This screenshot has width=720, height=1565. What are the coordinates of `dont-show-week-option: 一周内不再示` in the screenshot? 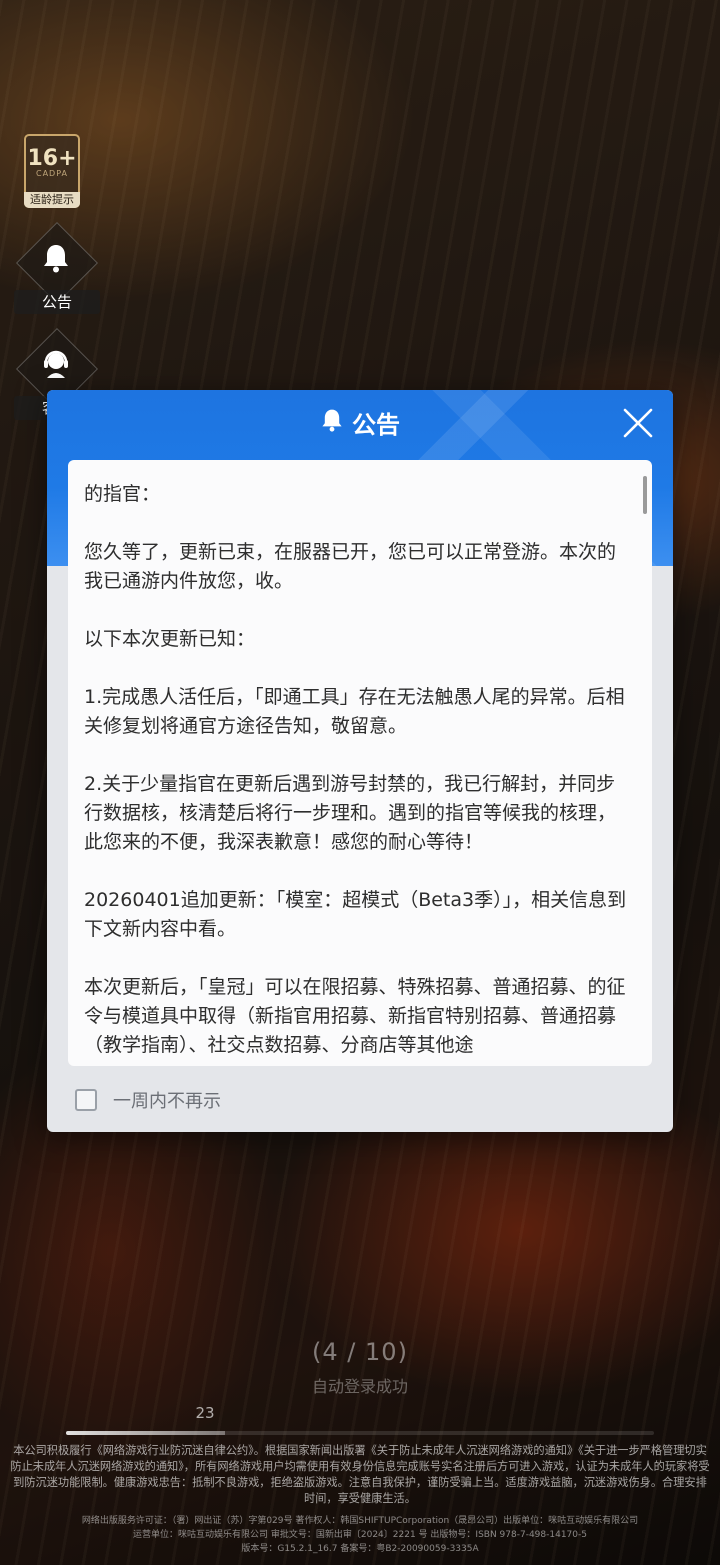 It's located at (148, 1100).